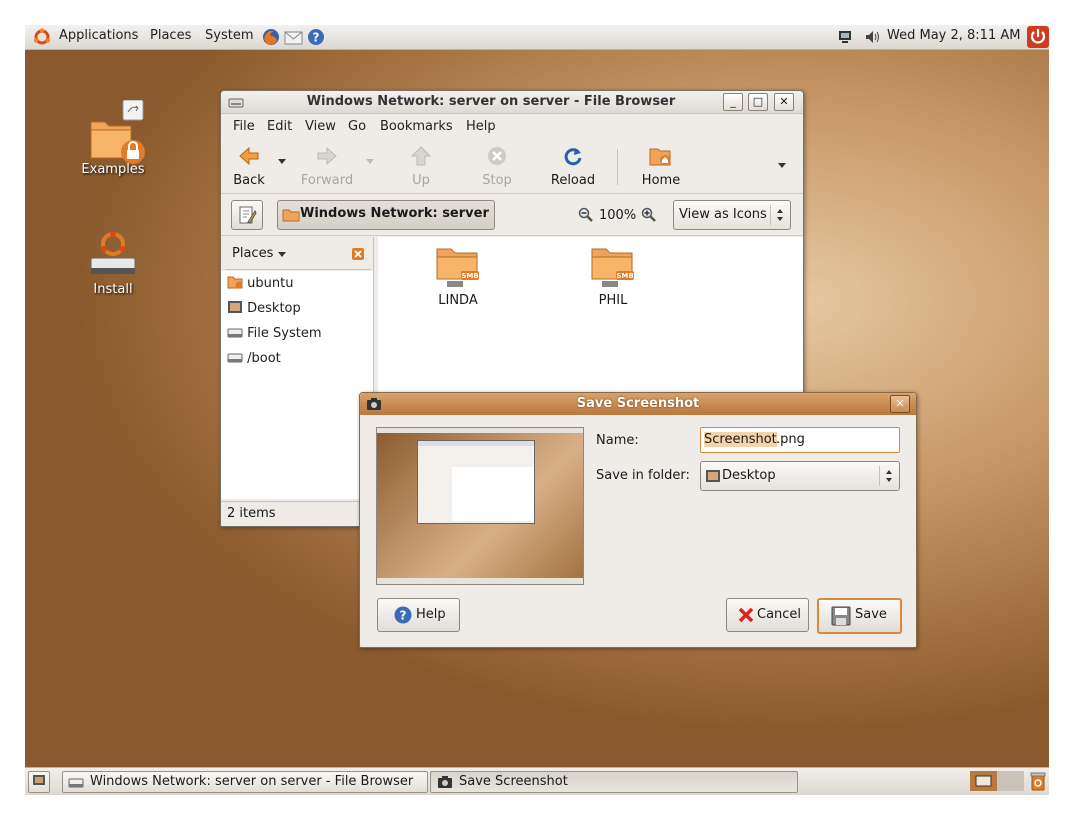 Image resolution: width=1075 pixels, height=818 pixels. Describe the element at coordinates (746, 615) in the screenshot. I see `cancel-icon` at that location.